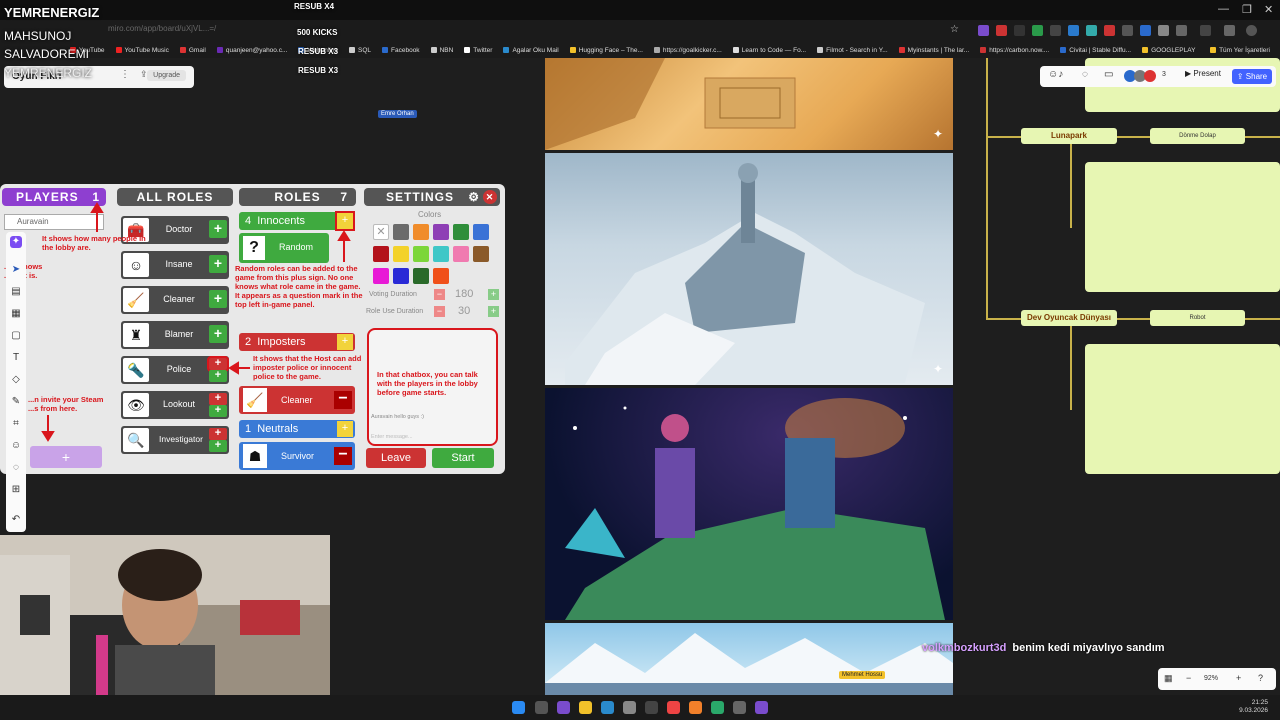 The width and height of the screenshot is (1280, 720). I want to click on chrome-icon, so click(673, 707).